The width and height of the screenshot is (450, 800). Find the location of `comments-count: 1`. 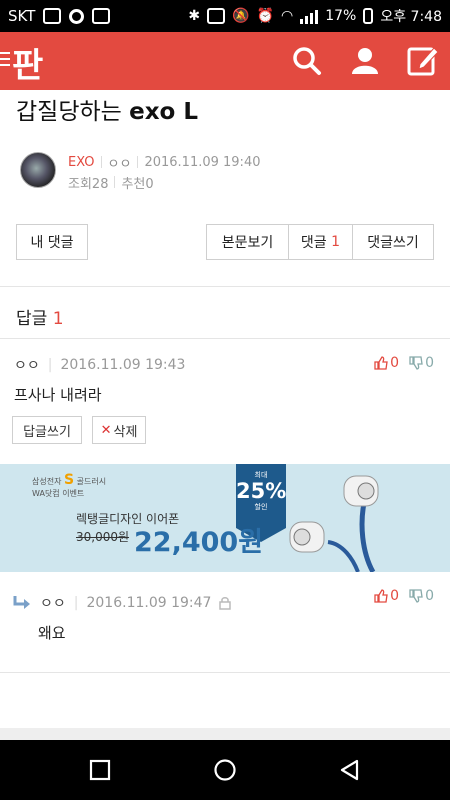

comments-count: 1 is located at coordinates (336, 242).